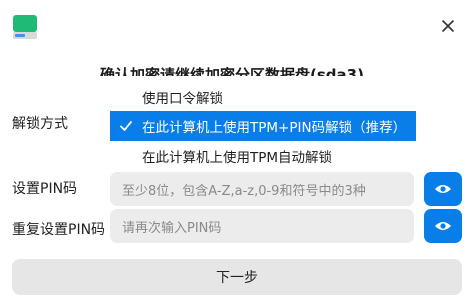 Image resolution: width=474 pixels, height=306 pixels. I want to click on option-label: 在此计算机上使用TPM+PIN码解锁（推荐）, so click(274, 128).